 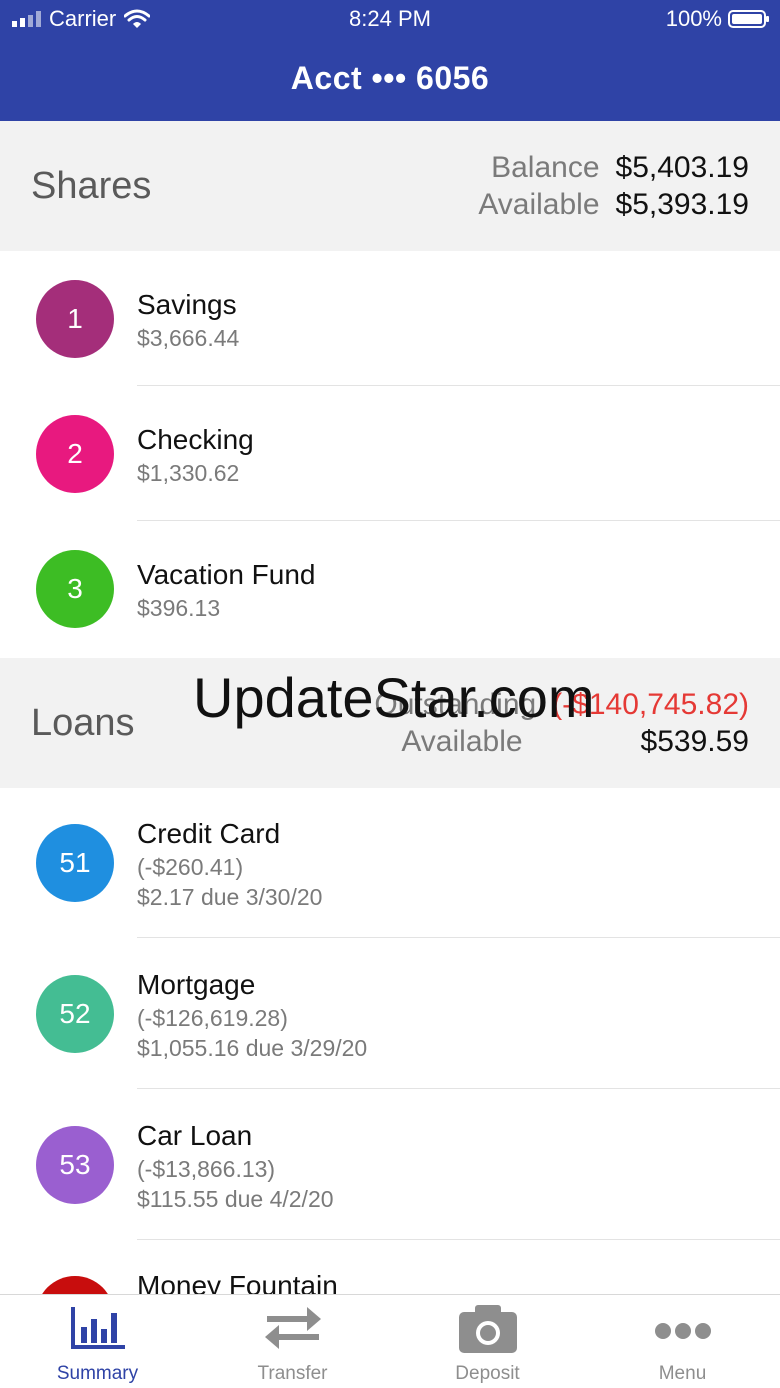 I want to click on loan-payment-due: $115.55 due 4/2/20, so click(x=235, y=1199).